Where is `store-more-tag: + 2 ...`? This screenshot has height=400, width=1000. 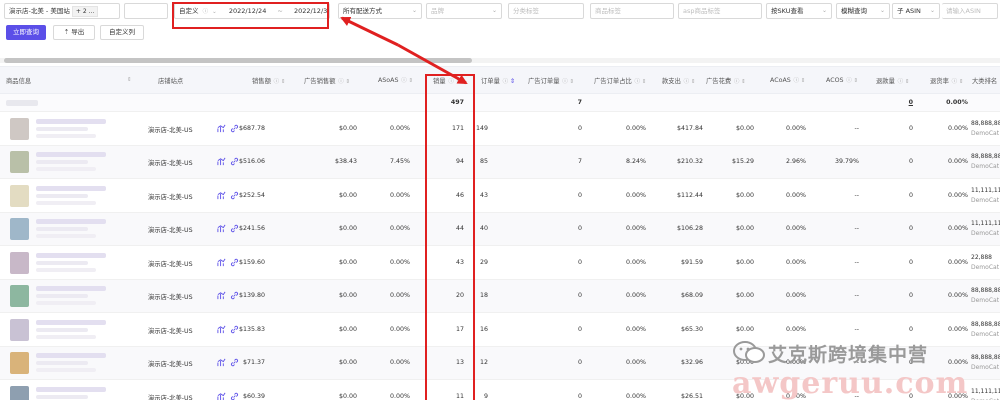
store-more-tag: + 2 ... is located at coordinates (85, 11).